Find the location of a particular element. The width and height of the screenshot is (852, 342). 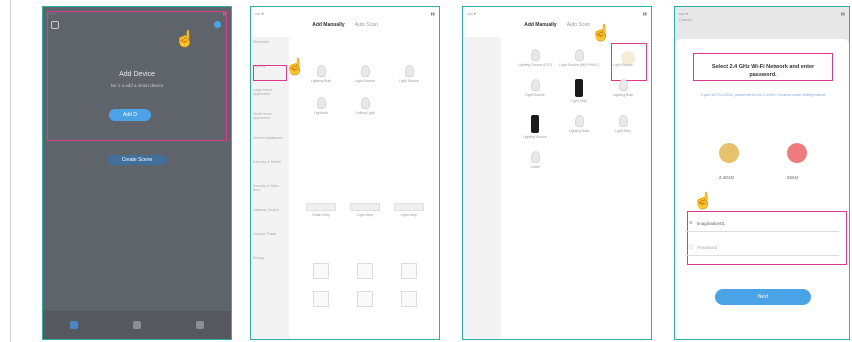

device-item: Ceiling Light is located at coordinates (365, 106).